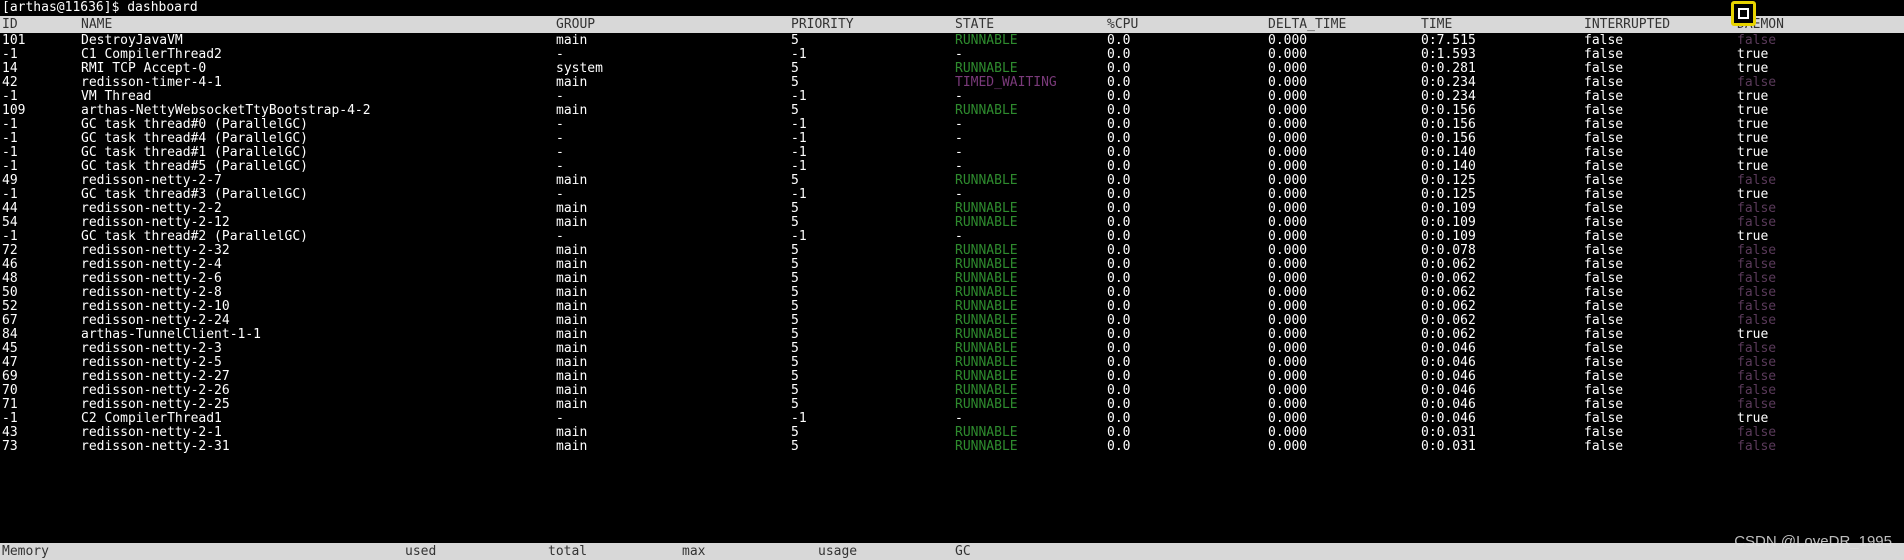 The image size is (1904, 560). What do you see at coordinates (1813, 541) in the screenshot?
I see `csdn-watermark: CSDN @LoveDR_1995` at bounding box center [1813, 541].